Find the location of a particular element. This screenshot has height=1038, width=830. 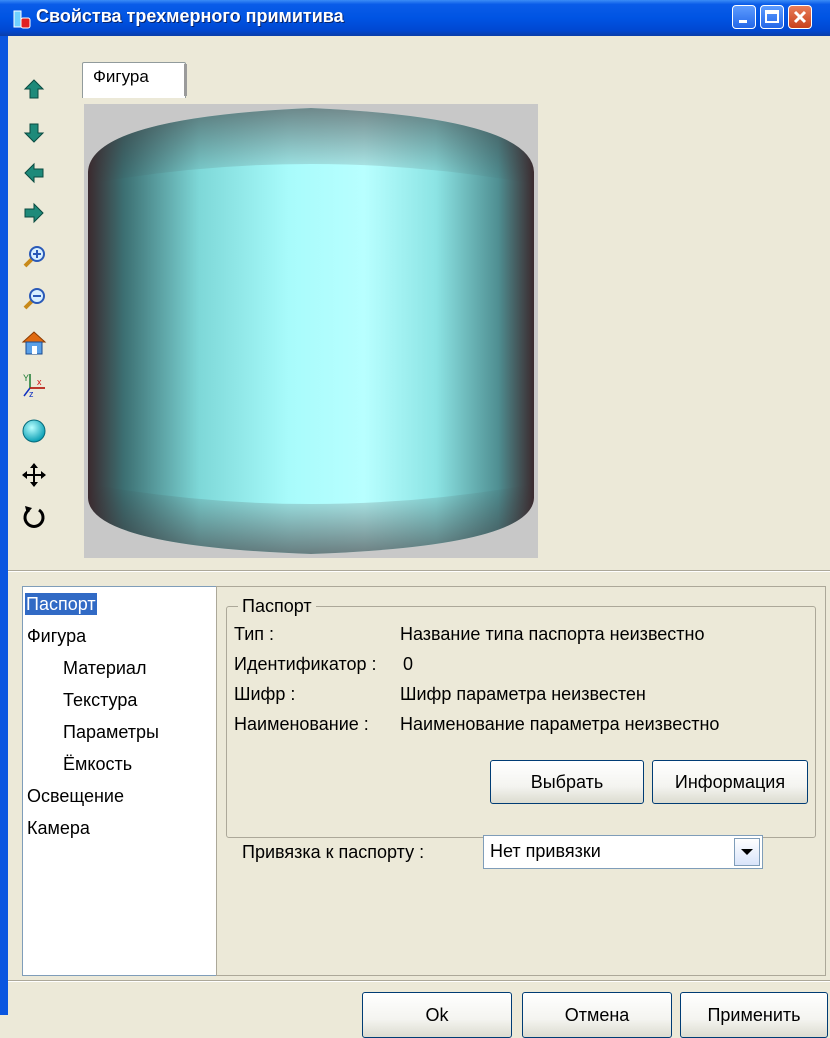

arrow-right-icon is located at coordinates (34, 213).